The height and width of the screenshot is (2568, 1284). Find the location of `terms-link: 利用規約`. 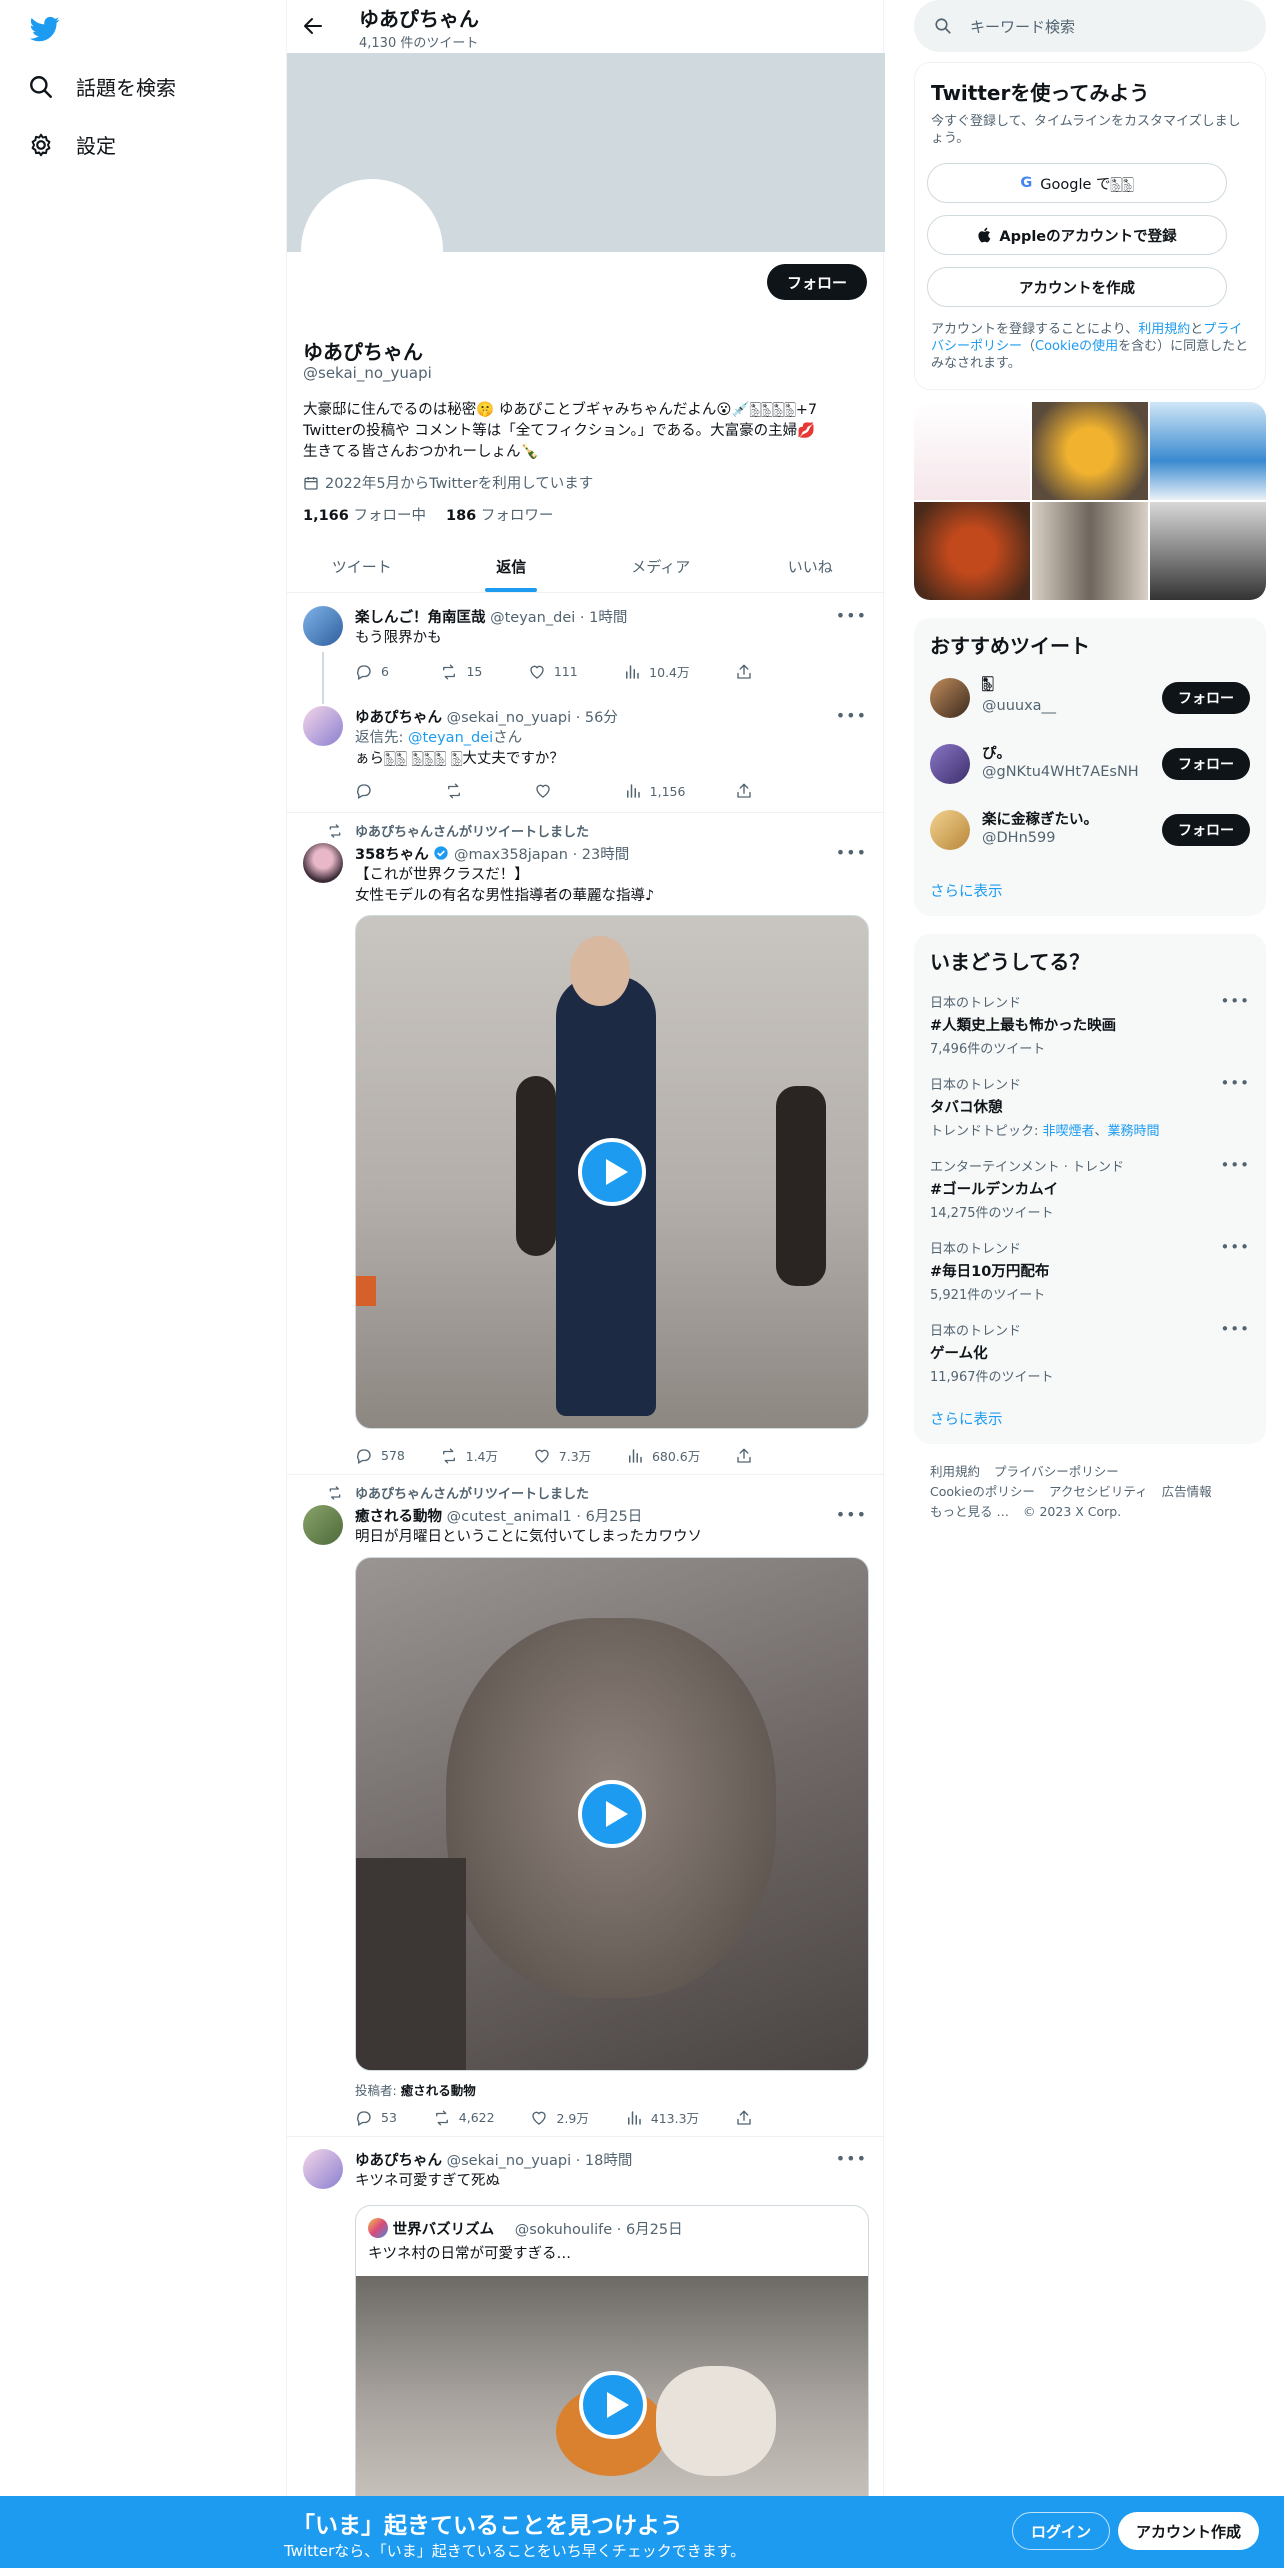

terms-link: 利用規約 is located at coordinates (1164, 329).